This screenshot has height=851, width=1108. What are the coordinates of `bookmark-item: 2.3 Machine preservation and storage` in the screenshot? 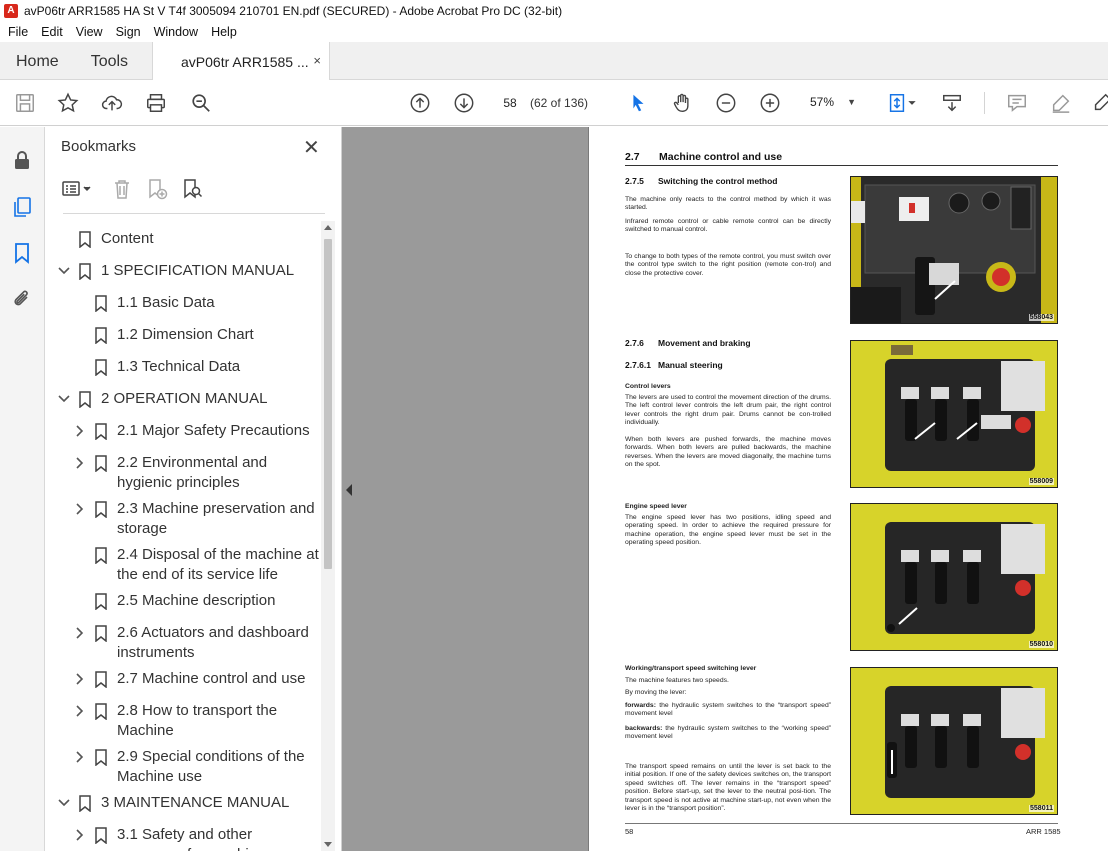 It's located at (183, 521).